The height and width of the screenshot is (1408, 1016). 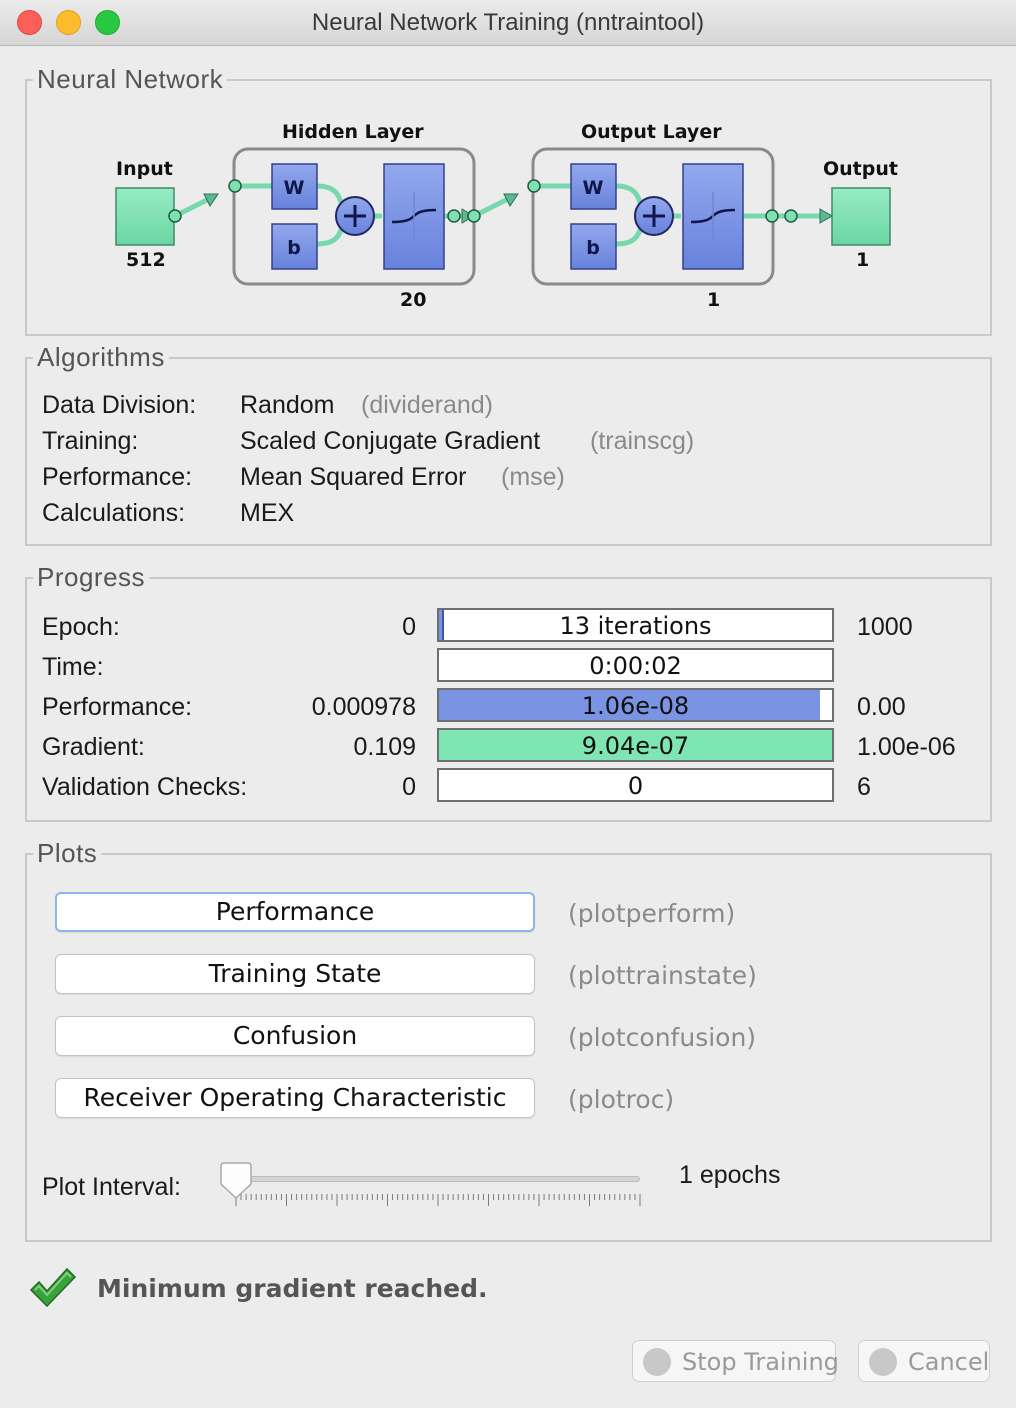 I want to click on plot-roc-button: Receiver Operating Characteristic, so click(x=295, y=1098).